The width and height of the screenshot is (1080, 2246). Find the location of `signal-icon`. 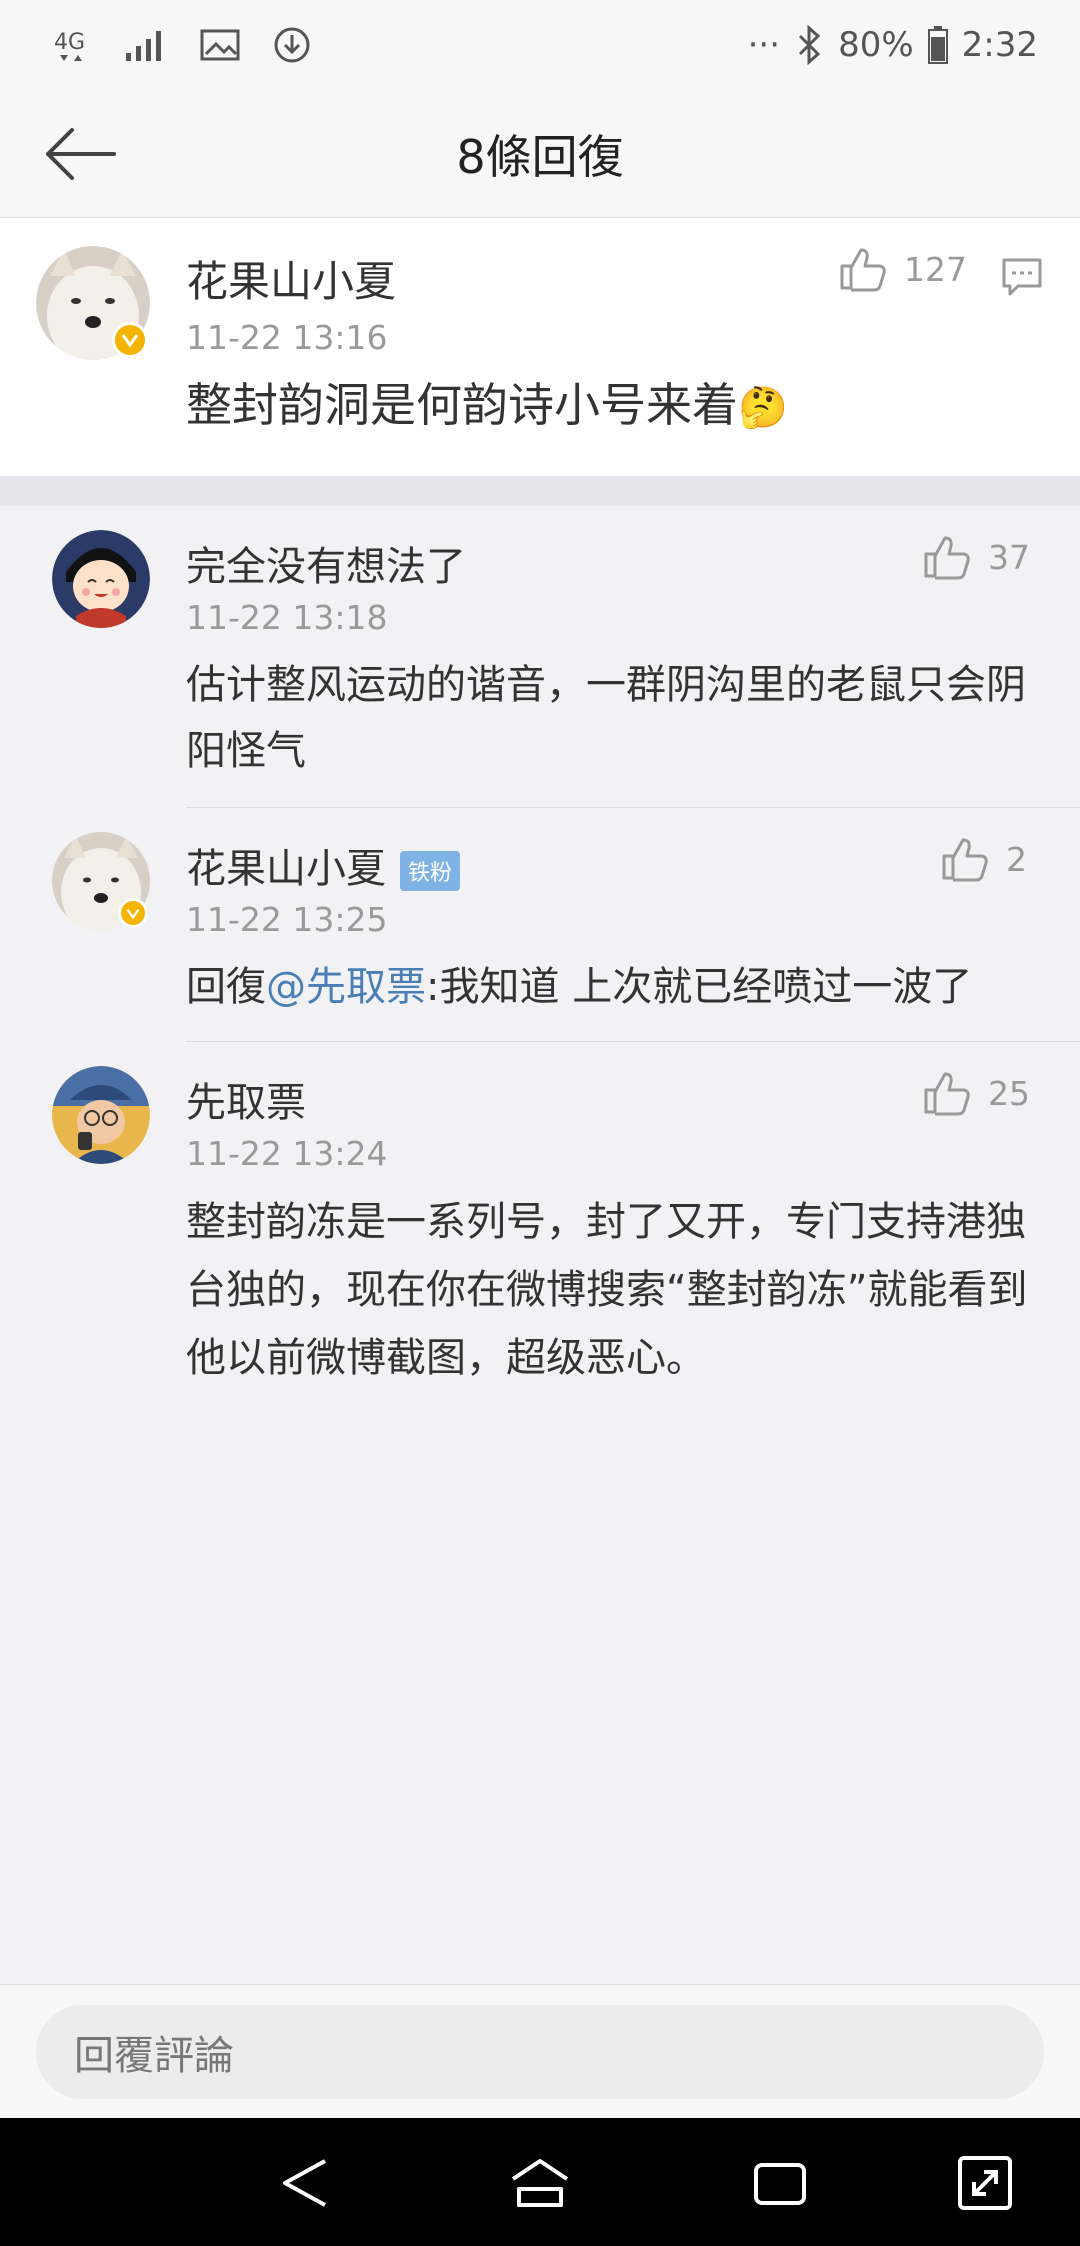

signal-icon is located at coordinates (146, 45).